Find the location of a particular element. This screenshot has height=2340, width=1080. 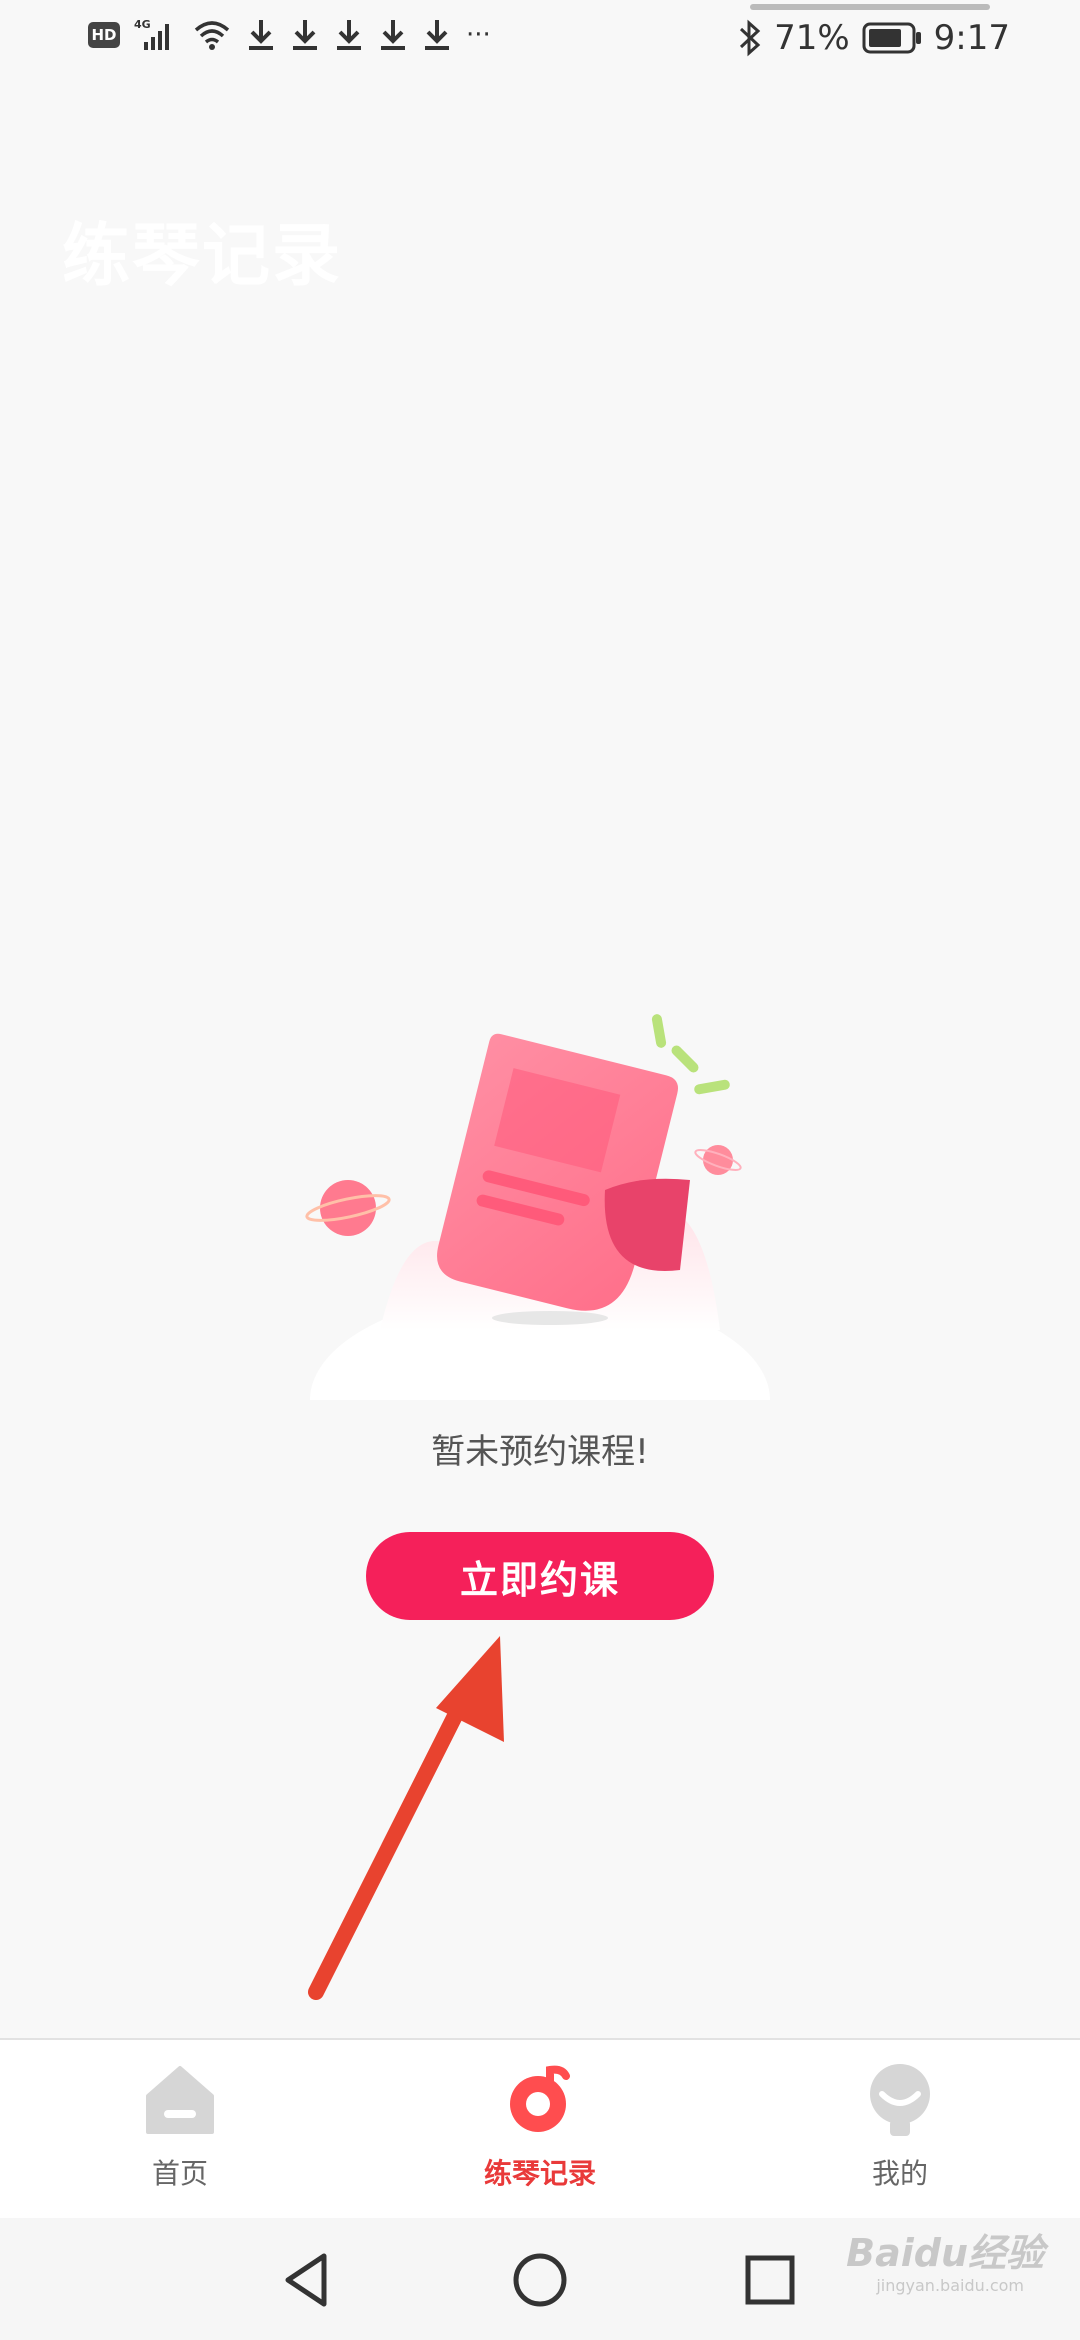

tab-practice-record: 练琴记录 is located at coordinates (540, 2129).